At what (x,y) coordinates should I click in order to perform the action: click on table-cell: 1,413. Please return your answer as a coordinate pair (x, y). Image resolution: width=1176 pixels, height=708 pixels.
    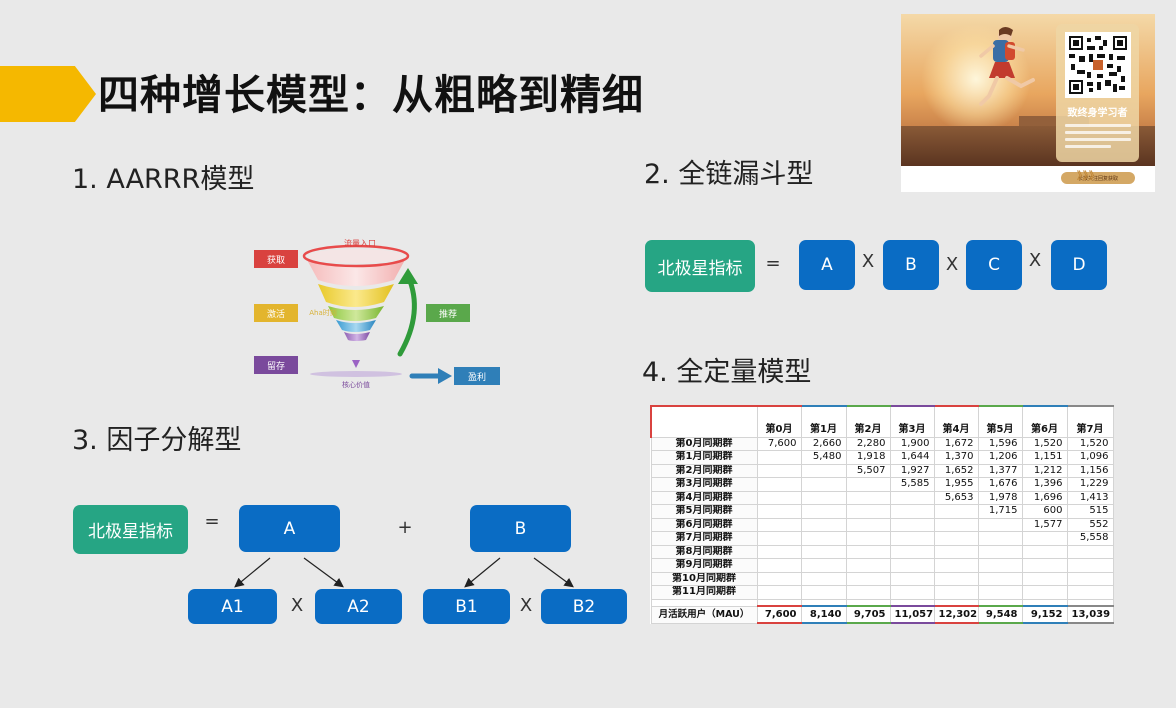
    Looking at the image, I should click on (1090, 497).